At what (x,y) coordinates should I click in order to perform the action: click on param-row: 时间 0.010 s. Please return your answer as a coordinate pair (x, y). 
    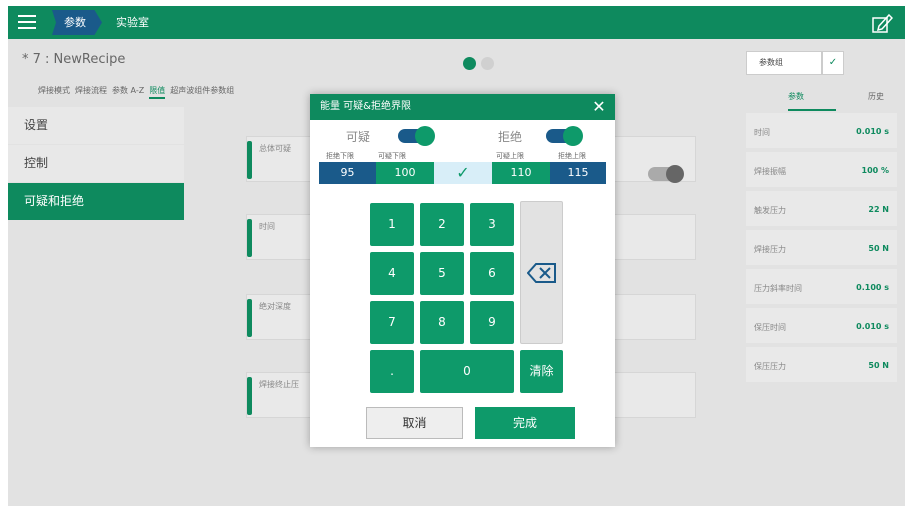
    Looking at the image, I should click on (821, 131).